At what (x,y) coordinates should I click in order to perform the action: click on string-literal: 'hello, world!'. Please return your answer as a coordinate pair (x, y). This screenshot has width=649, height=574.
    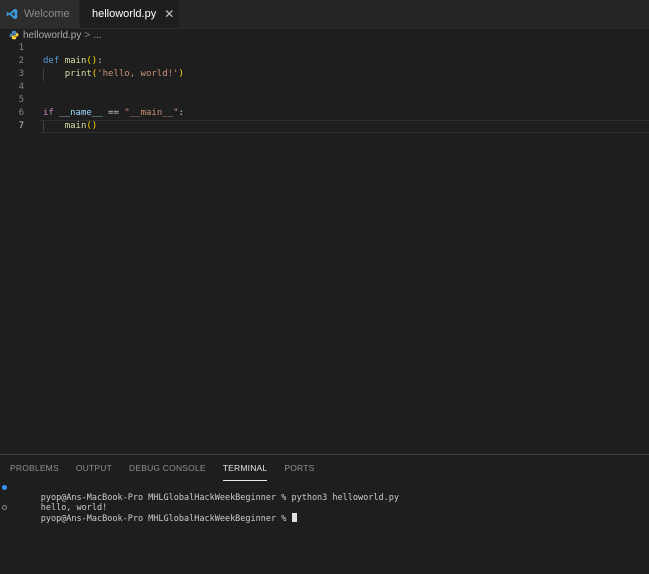
    Looking at the image, I should click on (138, 74).